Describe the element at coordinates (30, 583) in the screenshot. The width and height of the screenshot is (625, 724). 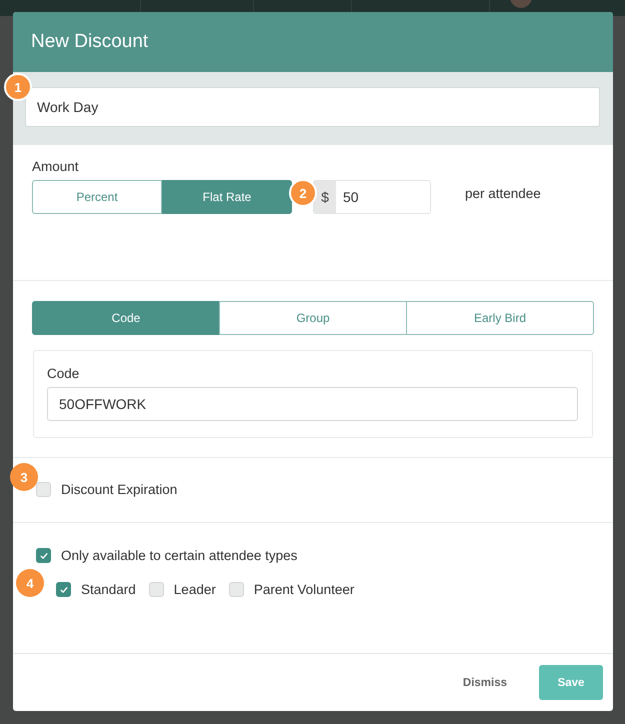
I see `step-badge: 4` at that location.